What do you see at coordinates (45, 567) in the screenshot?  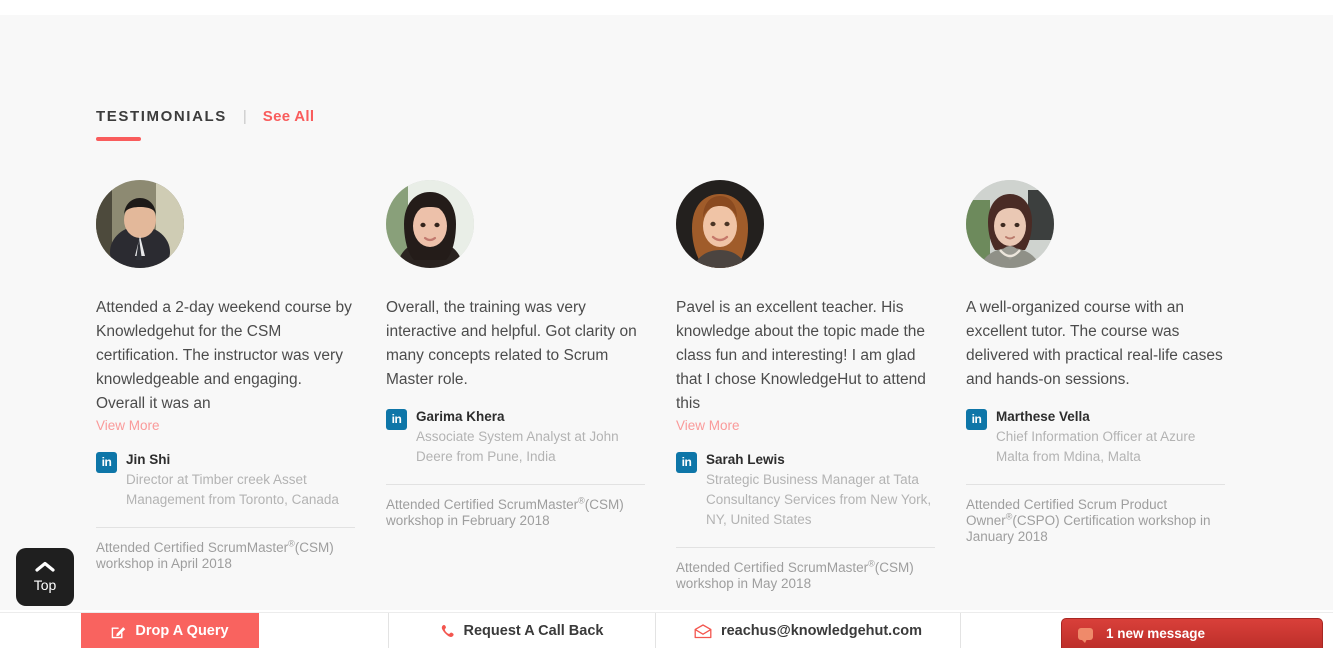 I see `chevron-up-icon` at bounding box center [45, 567].